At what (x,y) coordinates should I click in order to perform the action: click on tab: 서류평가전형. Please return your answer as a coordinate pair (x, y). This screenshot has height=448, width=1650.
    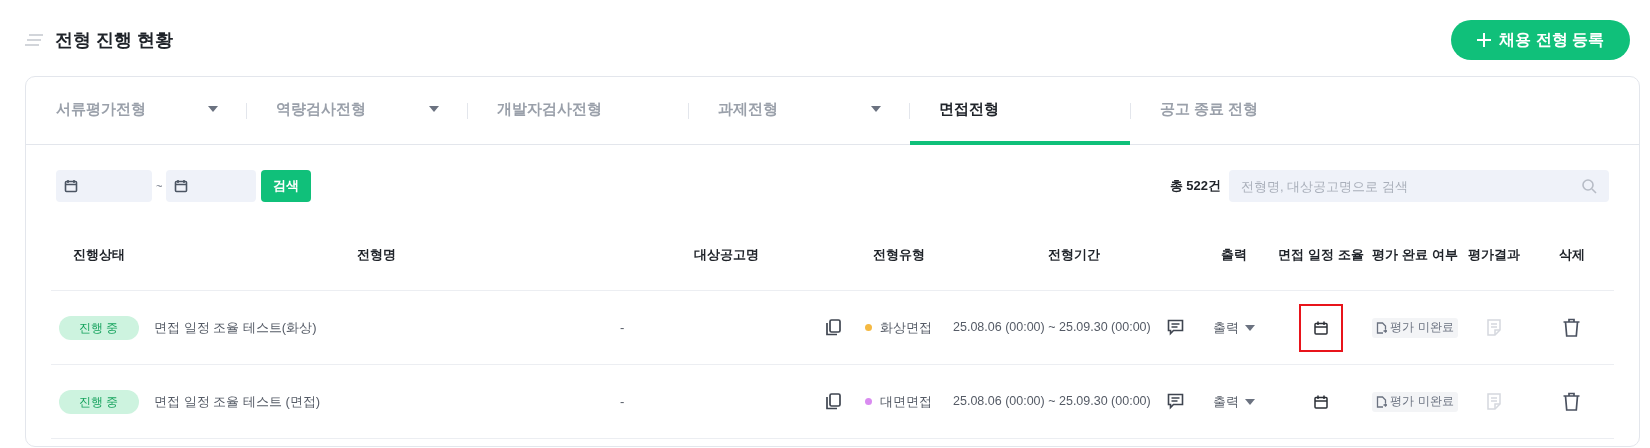
    Looking at the image, I should click on (136, 111).